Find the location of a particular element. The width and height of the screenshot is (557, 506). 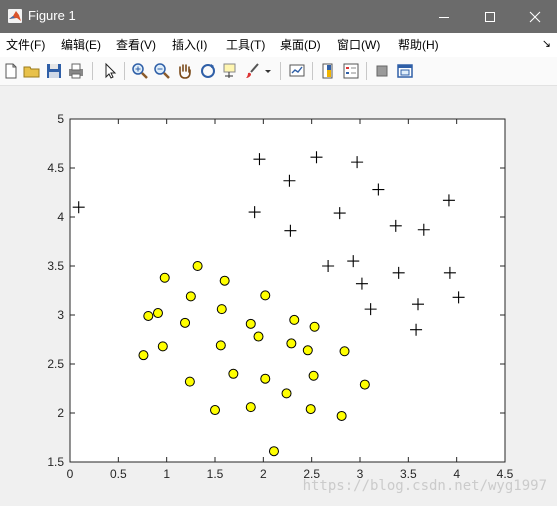

x-tick-label: 1 is located at coordinates (166, 474).